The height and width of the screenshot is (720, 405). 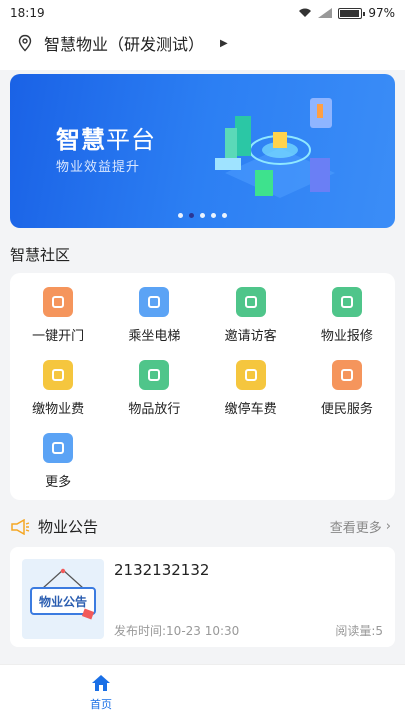 What do you see at coordinates (124, 44) in the screenshot?
I see `location-name: 智慧物业（研发测试）` at bounding box center [124, 44].